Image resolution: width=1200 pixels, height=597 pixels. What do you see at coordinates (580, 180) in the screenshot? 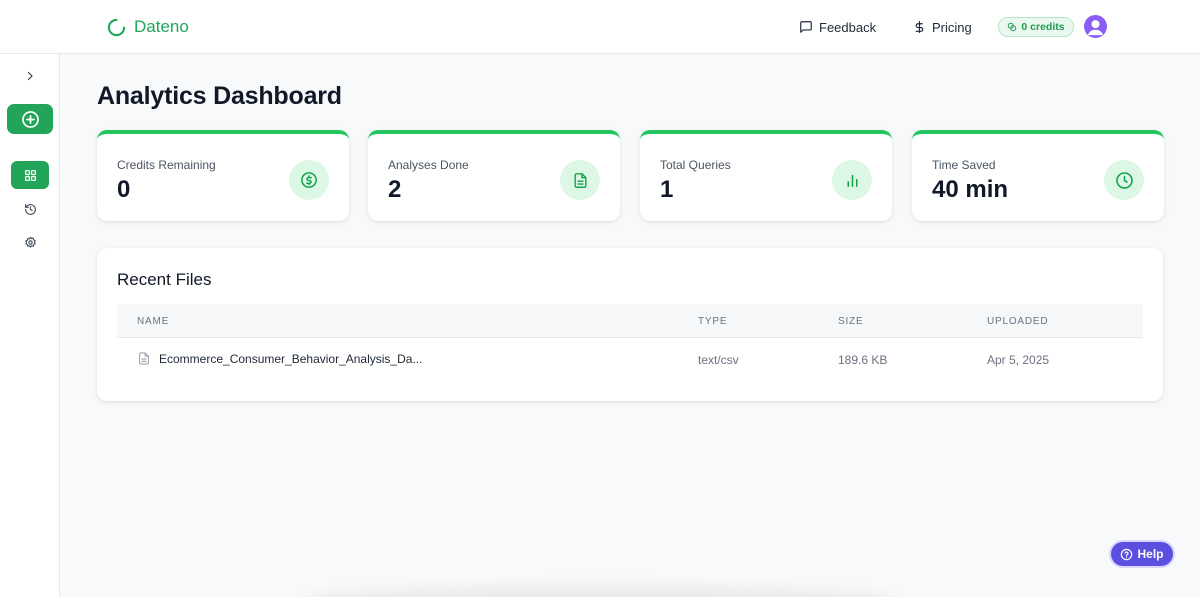
I see `document-icon` at bounding box center [580, 180].